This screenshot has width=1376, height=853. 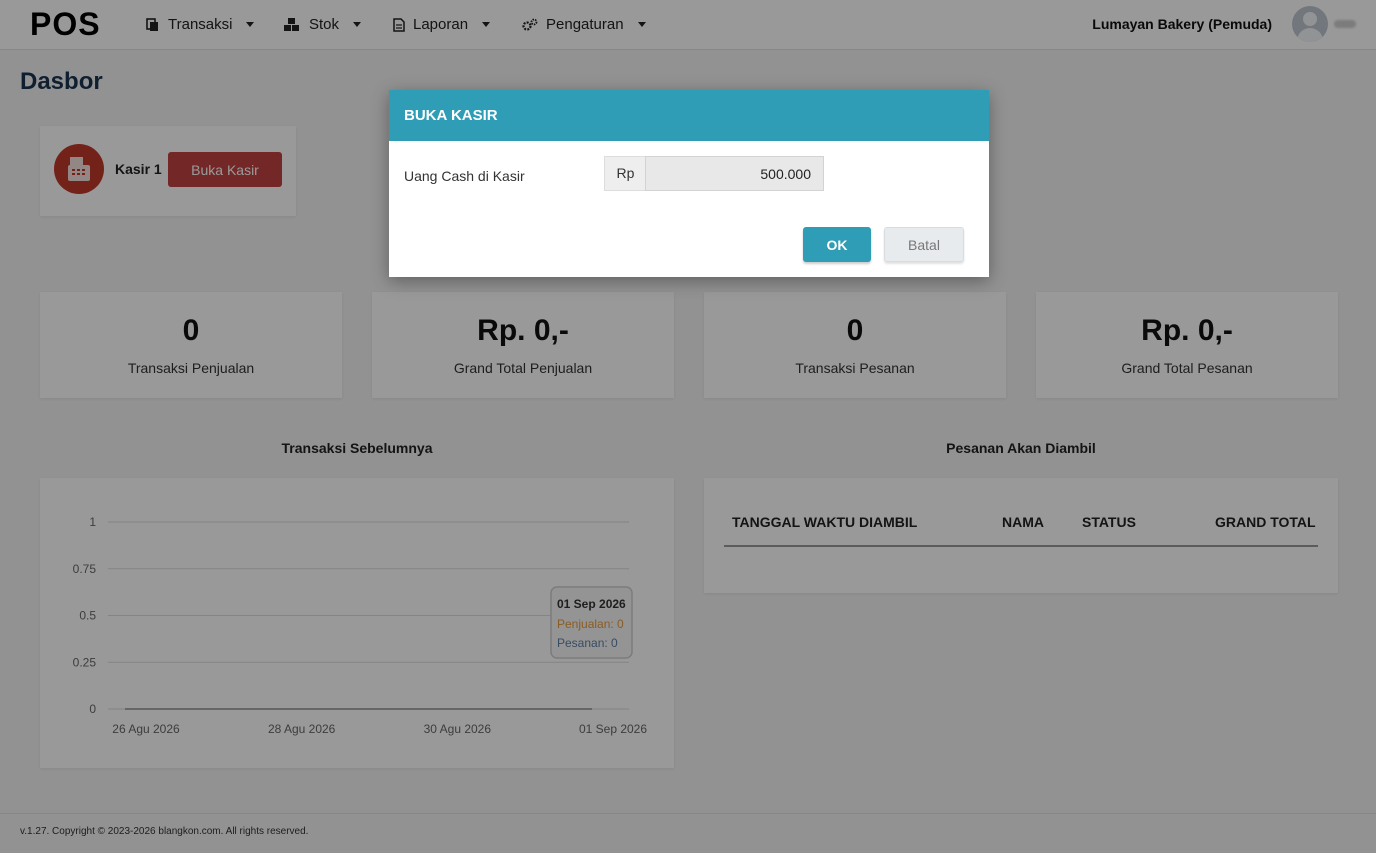 What do you see at coordinates (924, 244) in the screenshot?
I see `cancel-button: Batal` at bounding box center [924, 244].